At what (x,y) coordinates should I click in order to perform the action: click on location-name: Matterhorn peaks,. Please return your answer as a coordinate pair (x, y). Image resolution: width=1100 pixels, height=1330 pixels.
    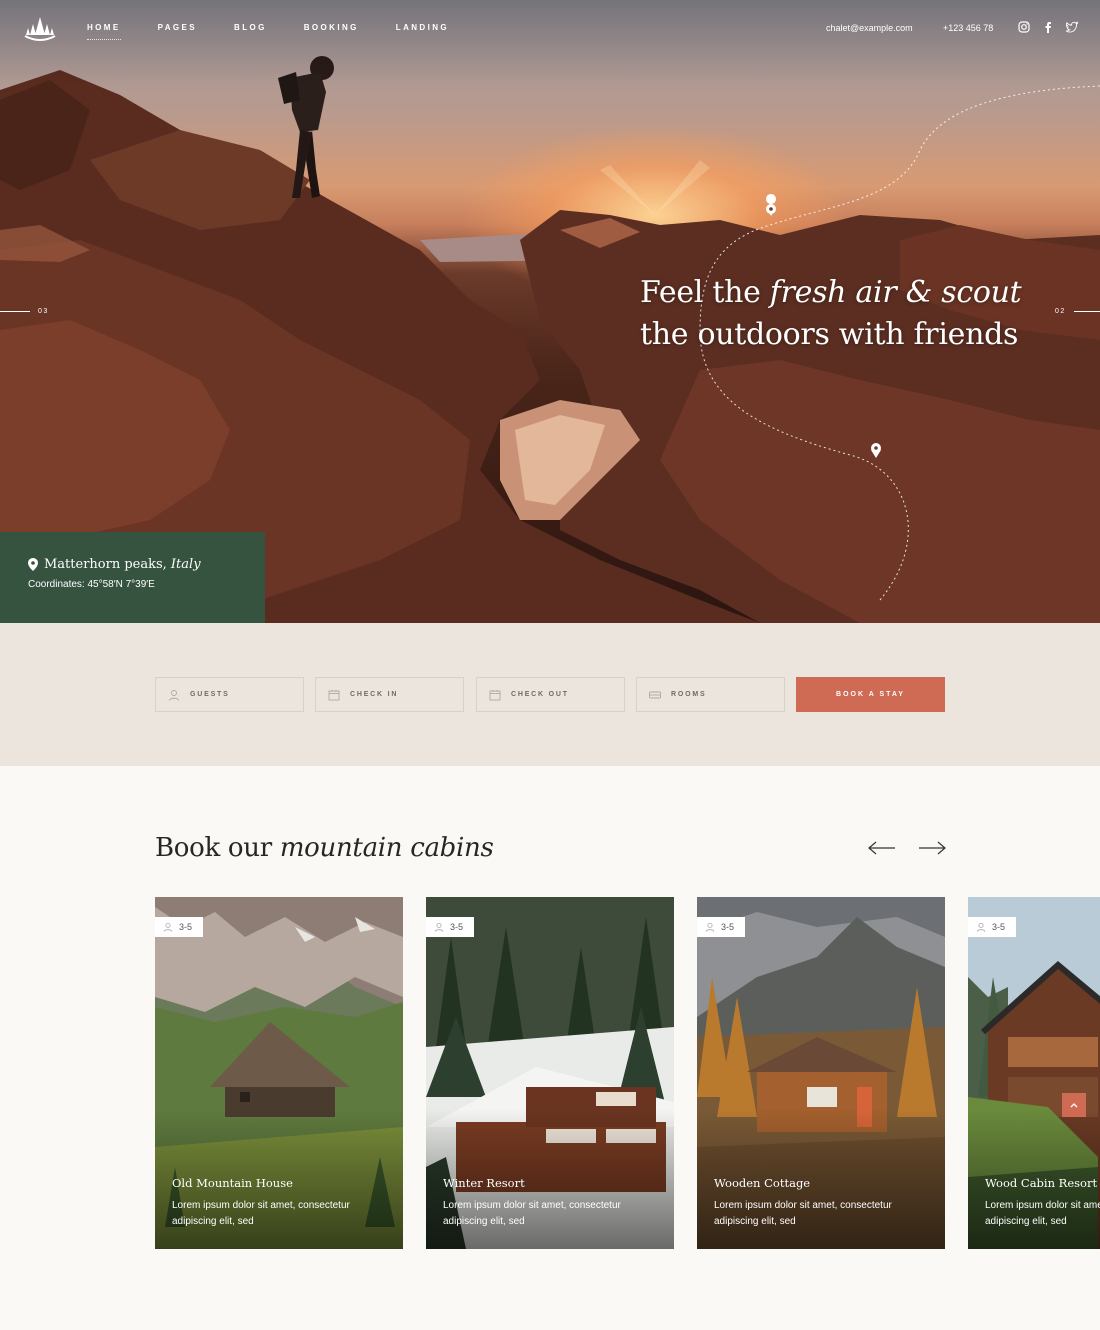
    Looking at the image, I should click on (107, 564).